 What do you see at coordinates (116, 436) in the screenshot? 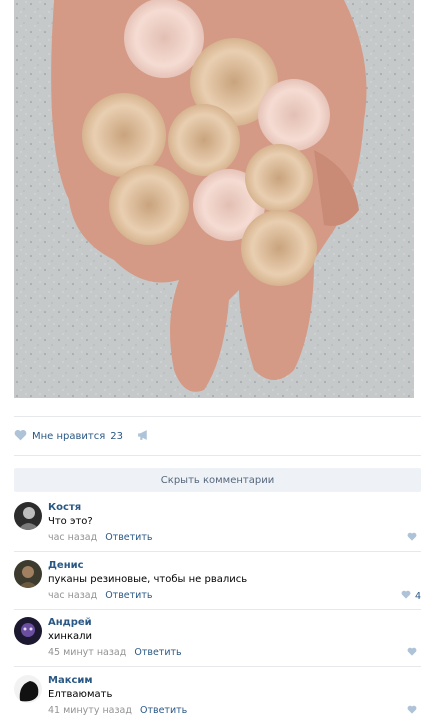
I see `like-count: 23` at bounding box center [116, 436].